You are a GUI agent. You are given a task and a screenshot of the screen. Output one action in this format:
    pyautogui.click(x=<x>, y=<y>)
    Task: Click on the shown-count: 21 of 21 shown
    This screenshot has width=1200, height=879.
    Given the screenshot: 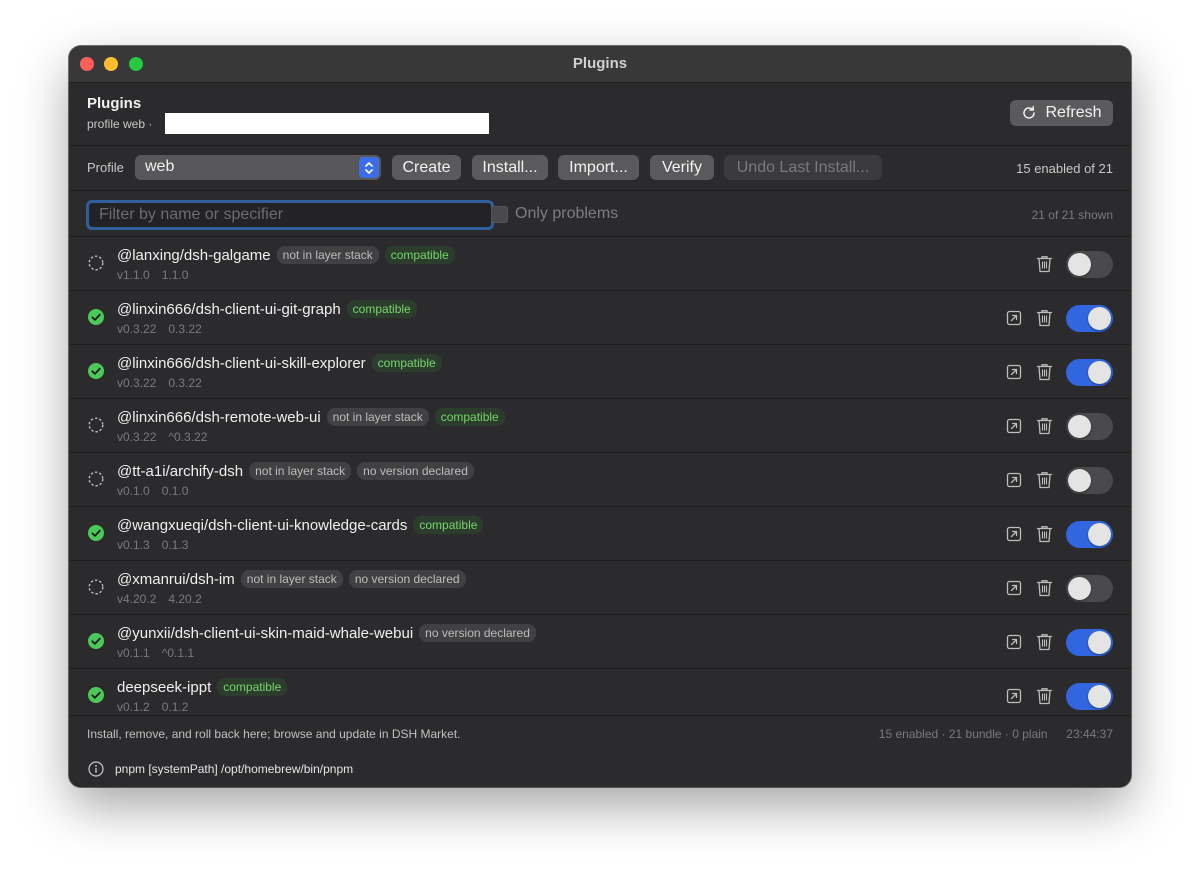 What is the action you would take?
    pyautogui.click(x=1072, y=215)
    